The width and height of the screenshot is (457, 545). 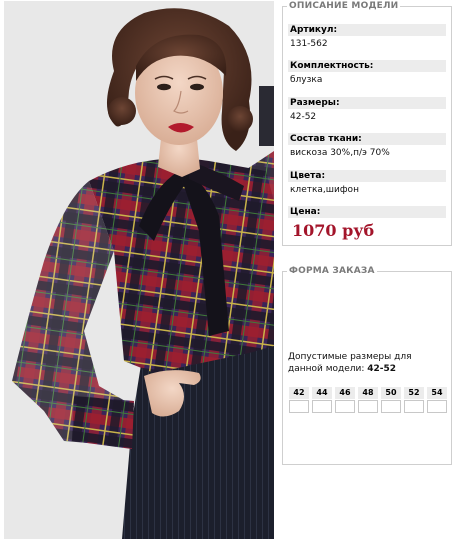 What do you see at coordinates (322, 393) in the screenshot?
I see `size-header-44: 44` at bounding box center [322, 393].